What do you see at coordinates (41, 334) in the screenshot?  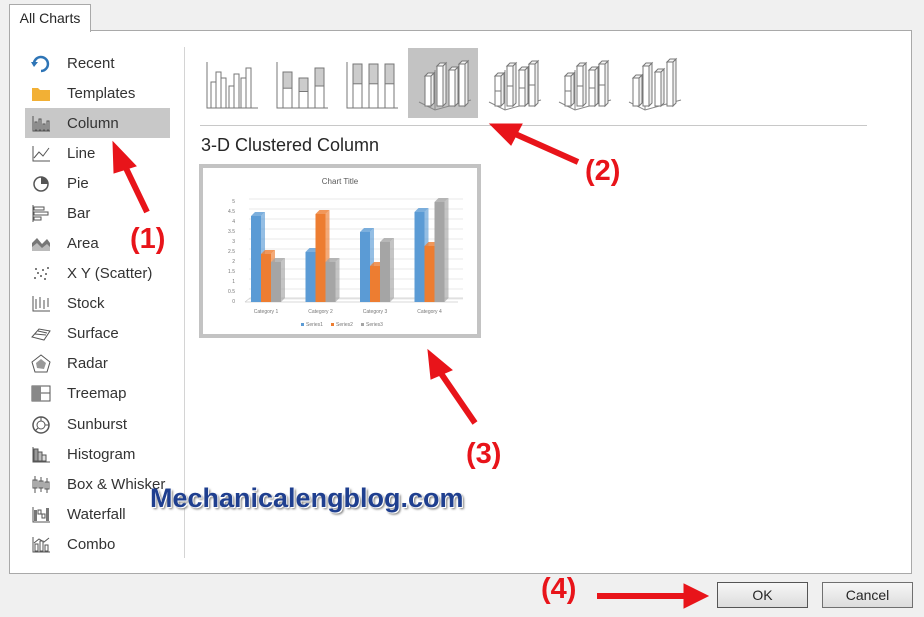 I see `surface-chart-icon` at bounding box center [41, 334].